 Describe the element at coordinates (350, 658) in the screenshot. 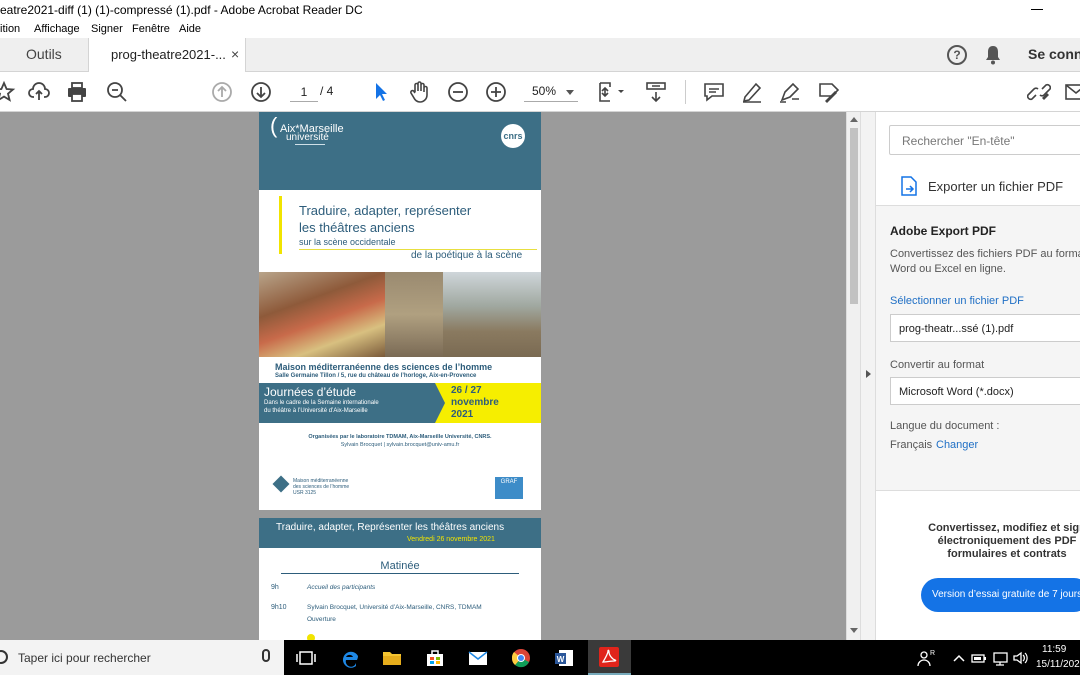

I see `edge-icon` at that location.